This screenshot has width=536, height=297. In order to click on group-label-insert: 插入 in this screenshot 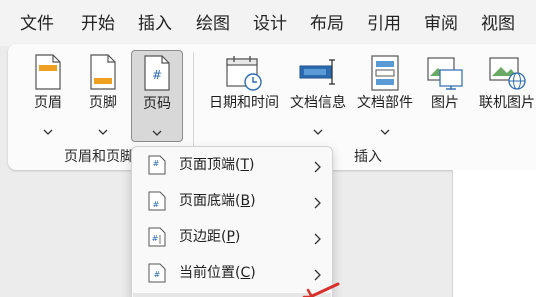, I will do `click(368, 157)`.